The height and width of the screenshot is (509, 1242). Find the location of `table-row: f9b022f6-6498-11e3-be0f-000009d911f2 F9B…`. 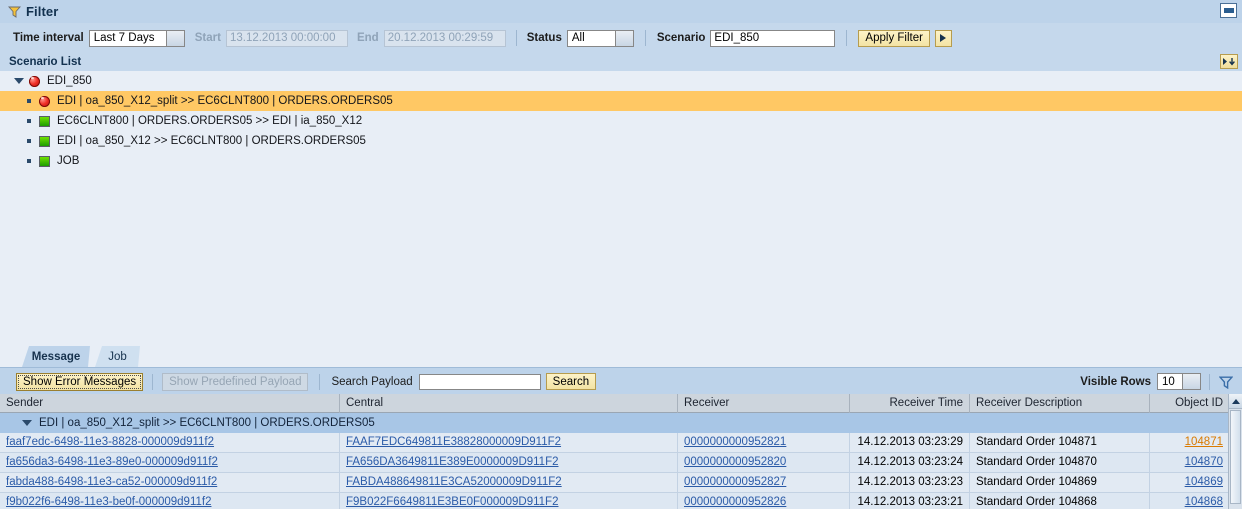

table-row: f9b022f6-6498-11e3-be0f-000009d911f2 F9B… is located at coordinates (614, 501).